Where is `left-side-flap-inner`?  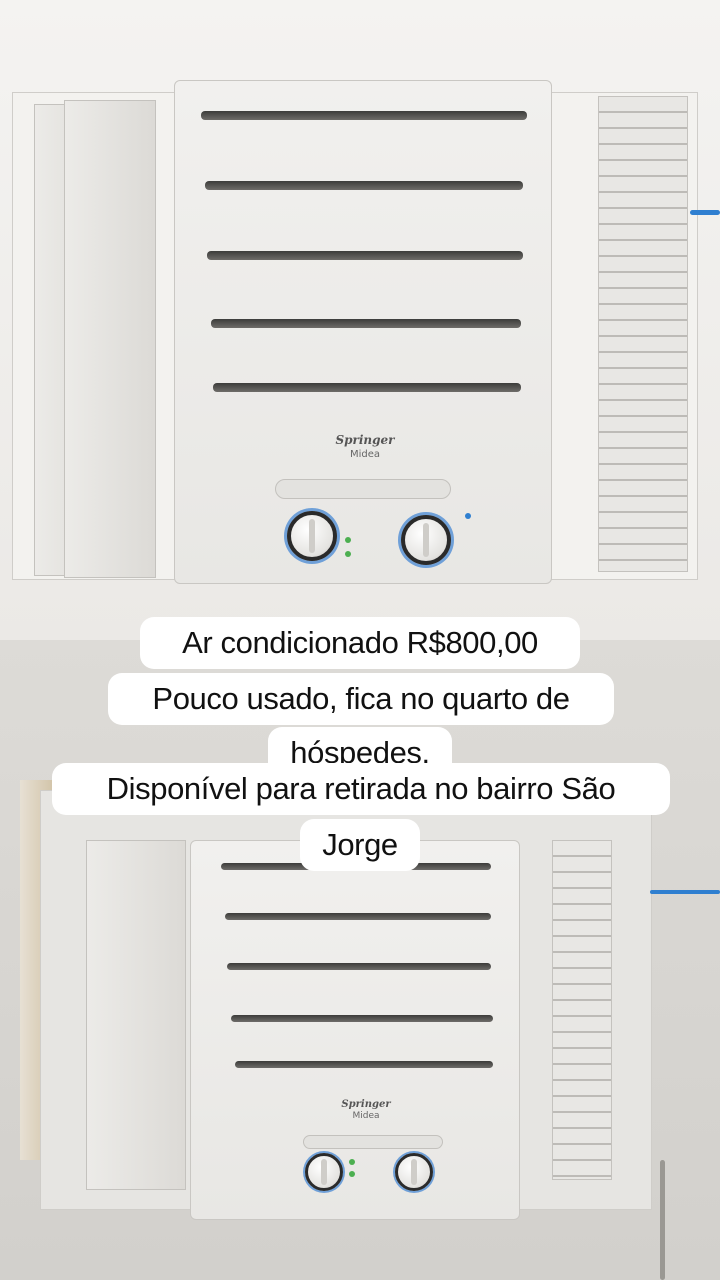 left-side-flap-inner is located at coordinates (110, 339).